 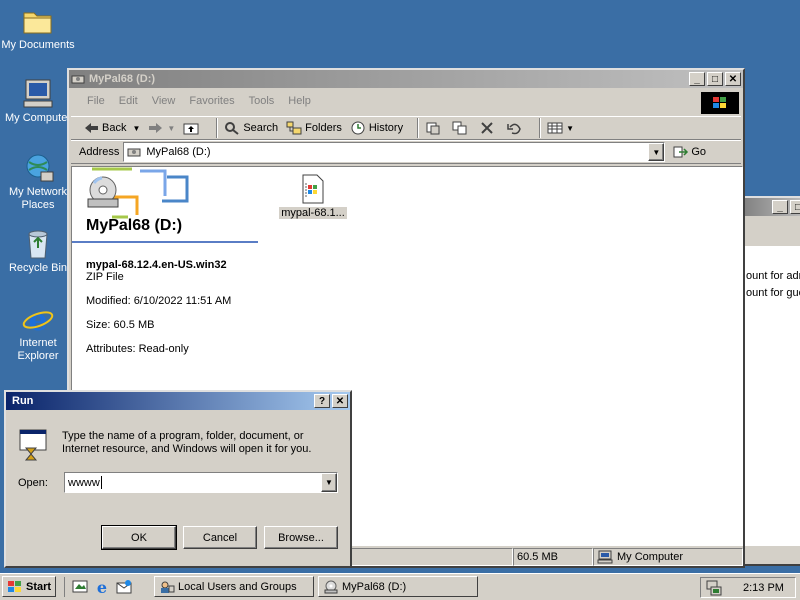 What do you see at coordinates (220, 537) in the screenshot?
I see `cancel-button: Cancel` at bounding box center [220, 537].